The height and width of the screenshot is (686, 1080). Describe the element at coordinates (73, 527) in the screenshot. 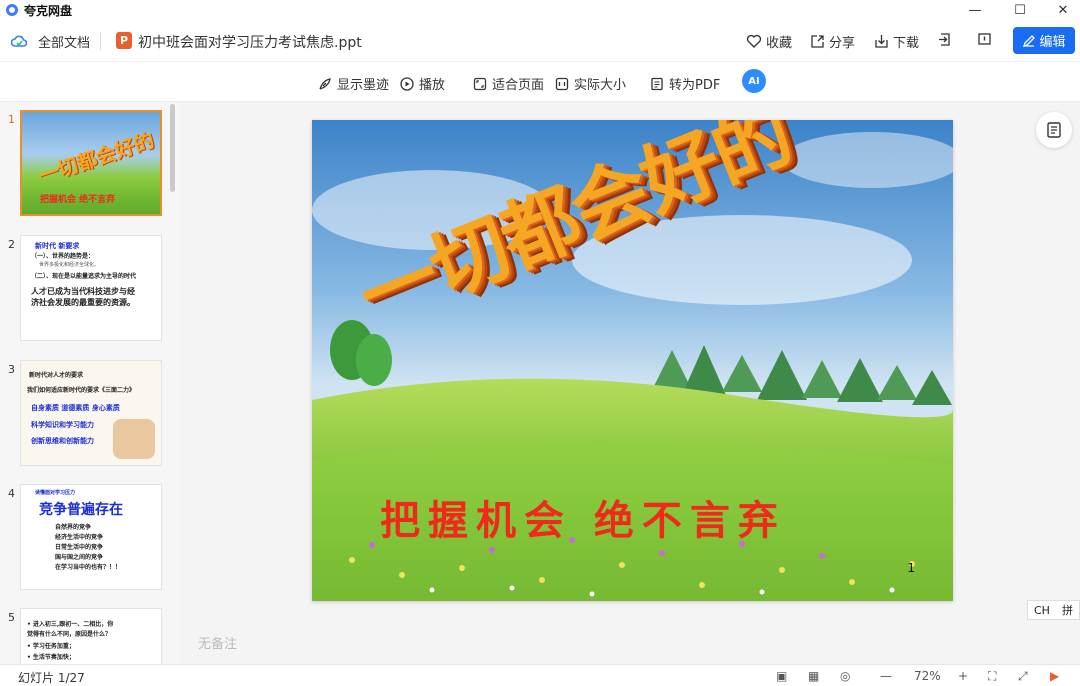

I see `thumb-line: 自然界的竞争` at that location.